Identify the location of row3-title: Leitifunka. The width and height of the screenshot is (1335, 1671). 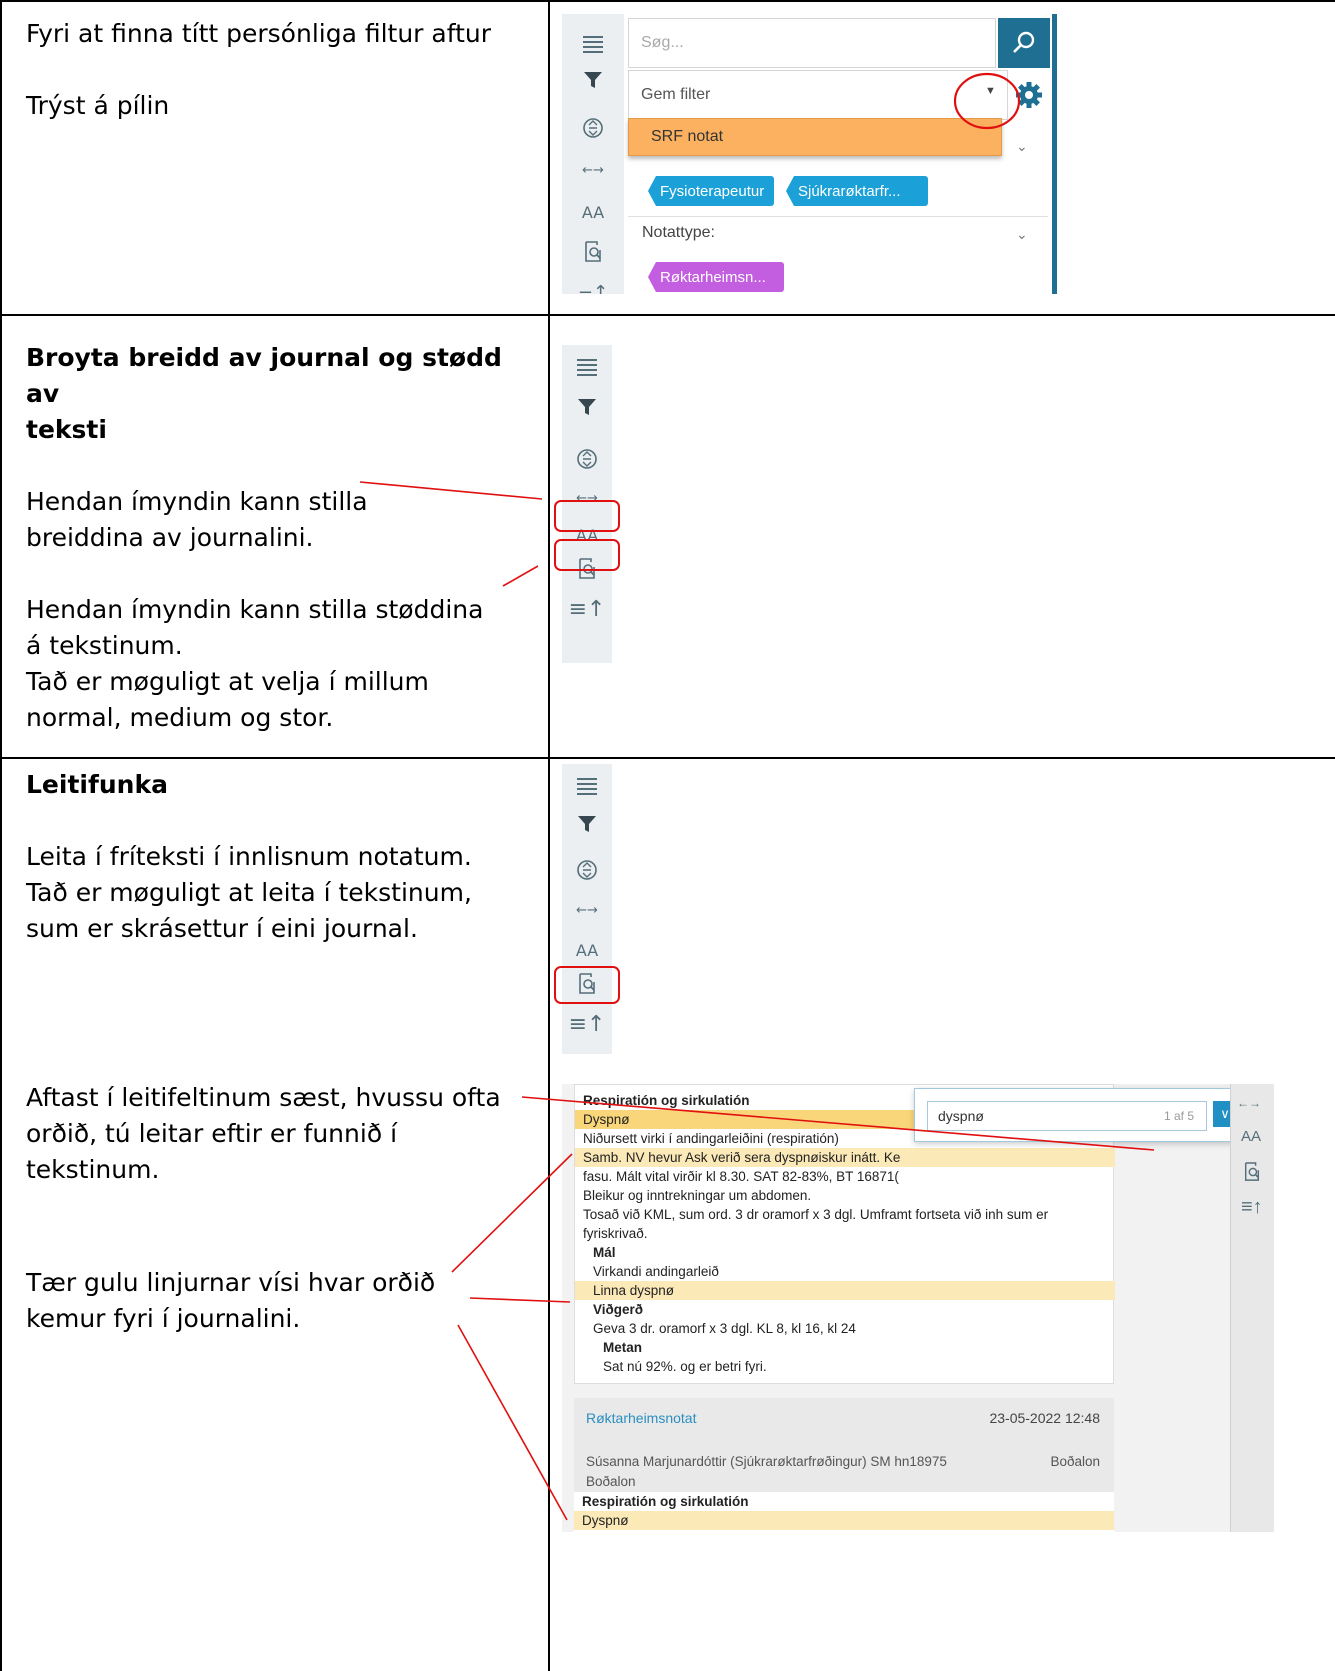
(97, 784).